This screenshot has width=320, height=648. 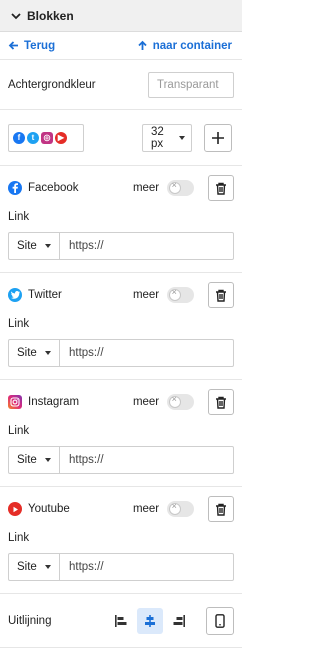 What do you see at coordinates (142, 45) in the screenshot?
I see `arrow-up-icon` at bounding box center [142, 45].